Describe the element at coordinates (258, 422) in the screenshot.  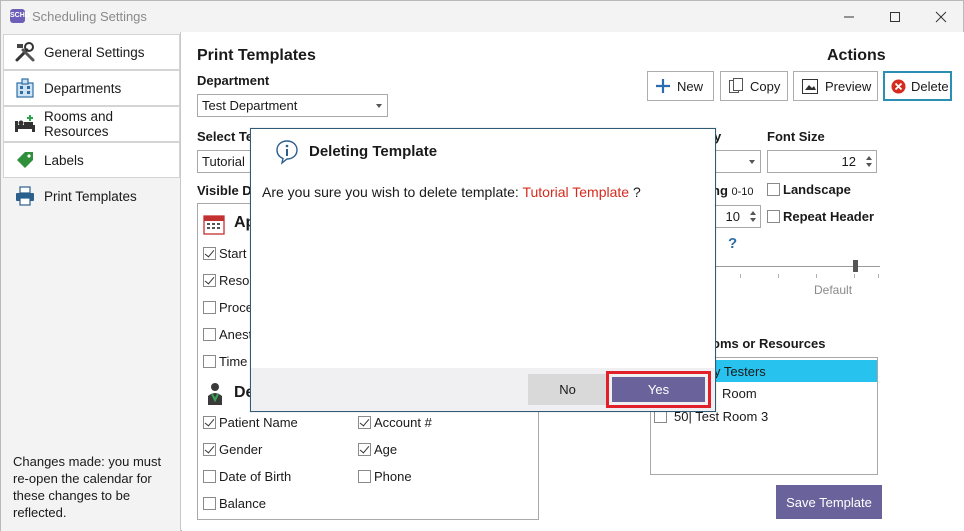
I see `field-label: Patient Name` at that location.